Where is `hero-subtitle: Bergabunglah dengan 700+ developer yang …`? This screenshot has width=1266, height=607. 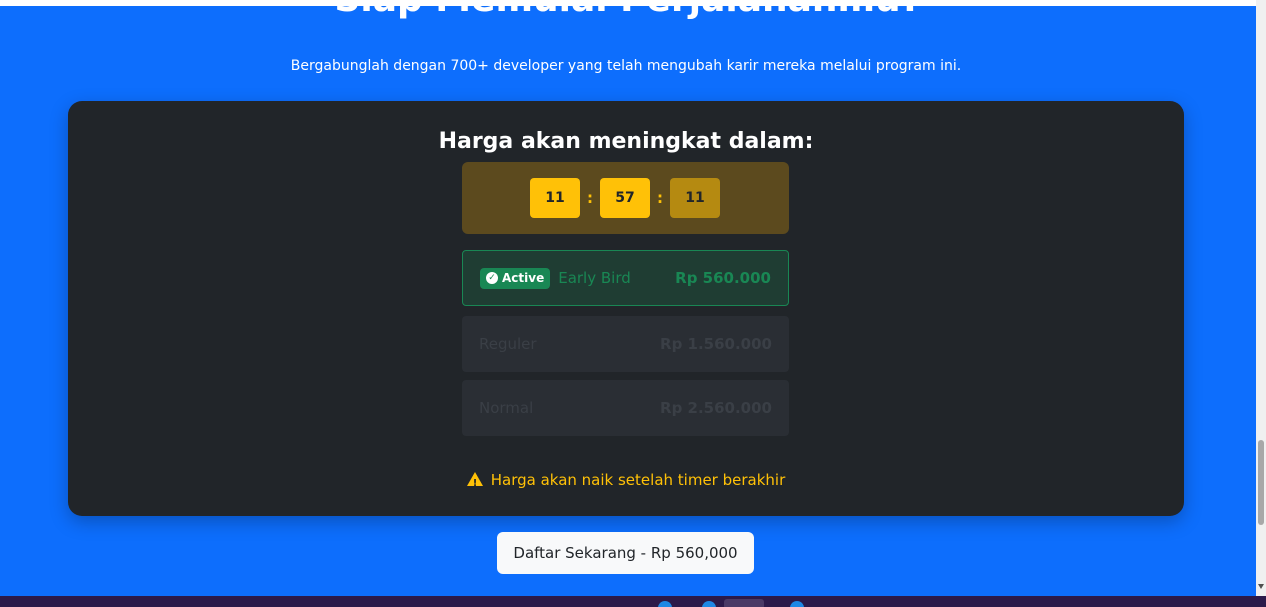 hero-subtitle: Bergabunglah dengan 700+ developer yang … is located at coordinates (626, 66).